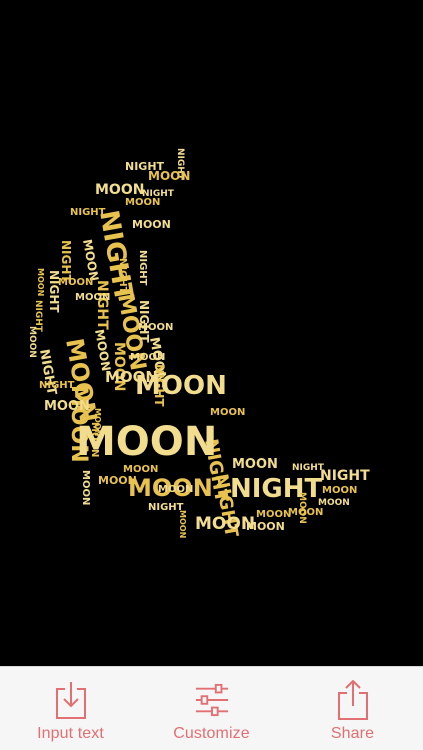 The width and height of the screenshot is (423, 750). What do you see at coordinates (70, 733) in the screenshot?
I see `input-text-label: Input text` at bounding box center [70, 733].